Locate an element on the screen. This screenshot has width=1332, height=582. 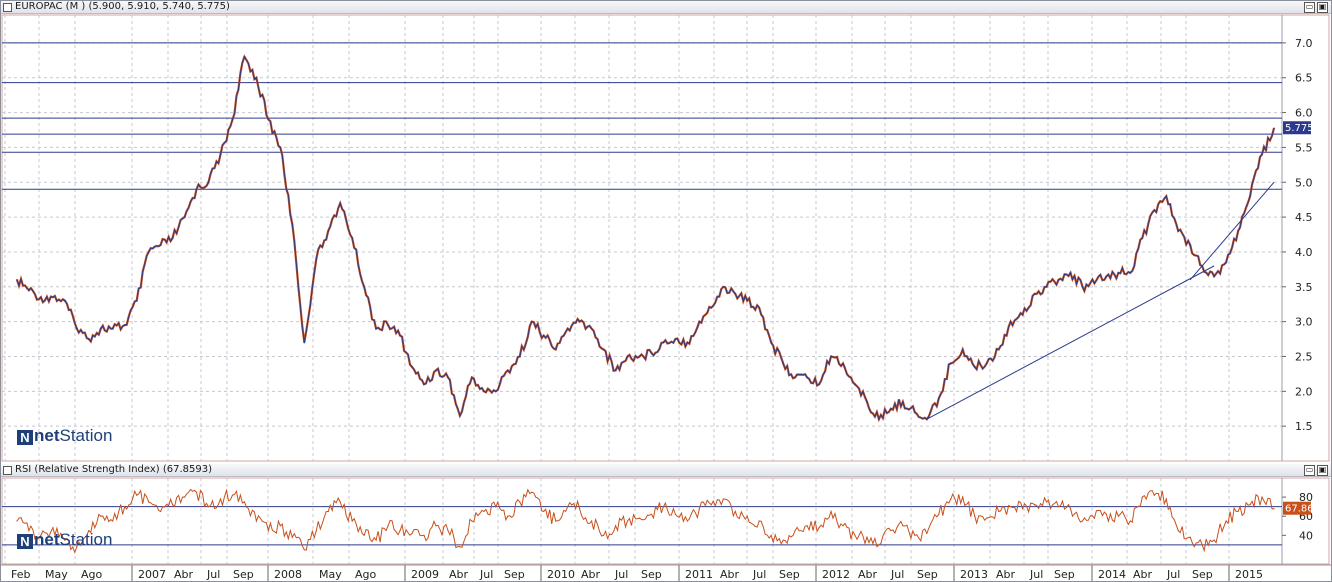
price-y-tick-label: 2.5 is located at coordinates (1304, 356).